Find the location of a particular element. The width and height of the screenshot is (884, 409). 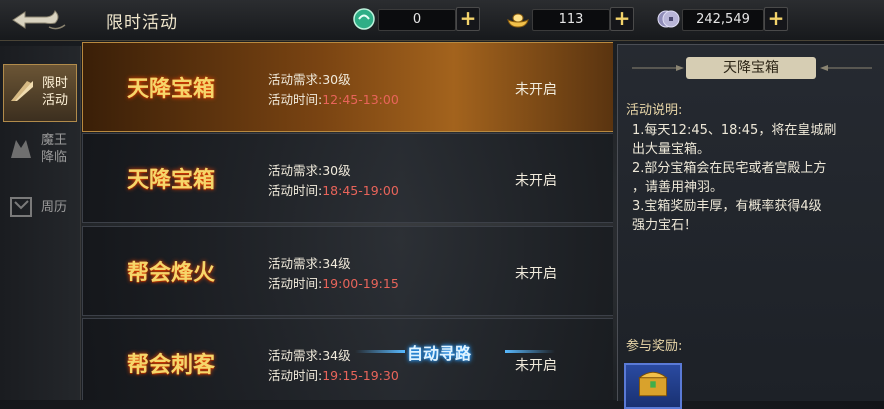

activity-time: 活动时间:12:45-13:00 is located at coordinates (333, 99).